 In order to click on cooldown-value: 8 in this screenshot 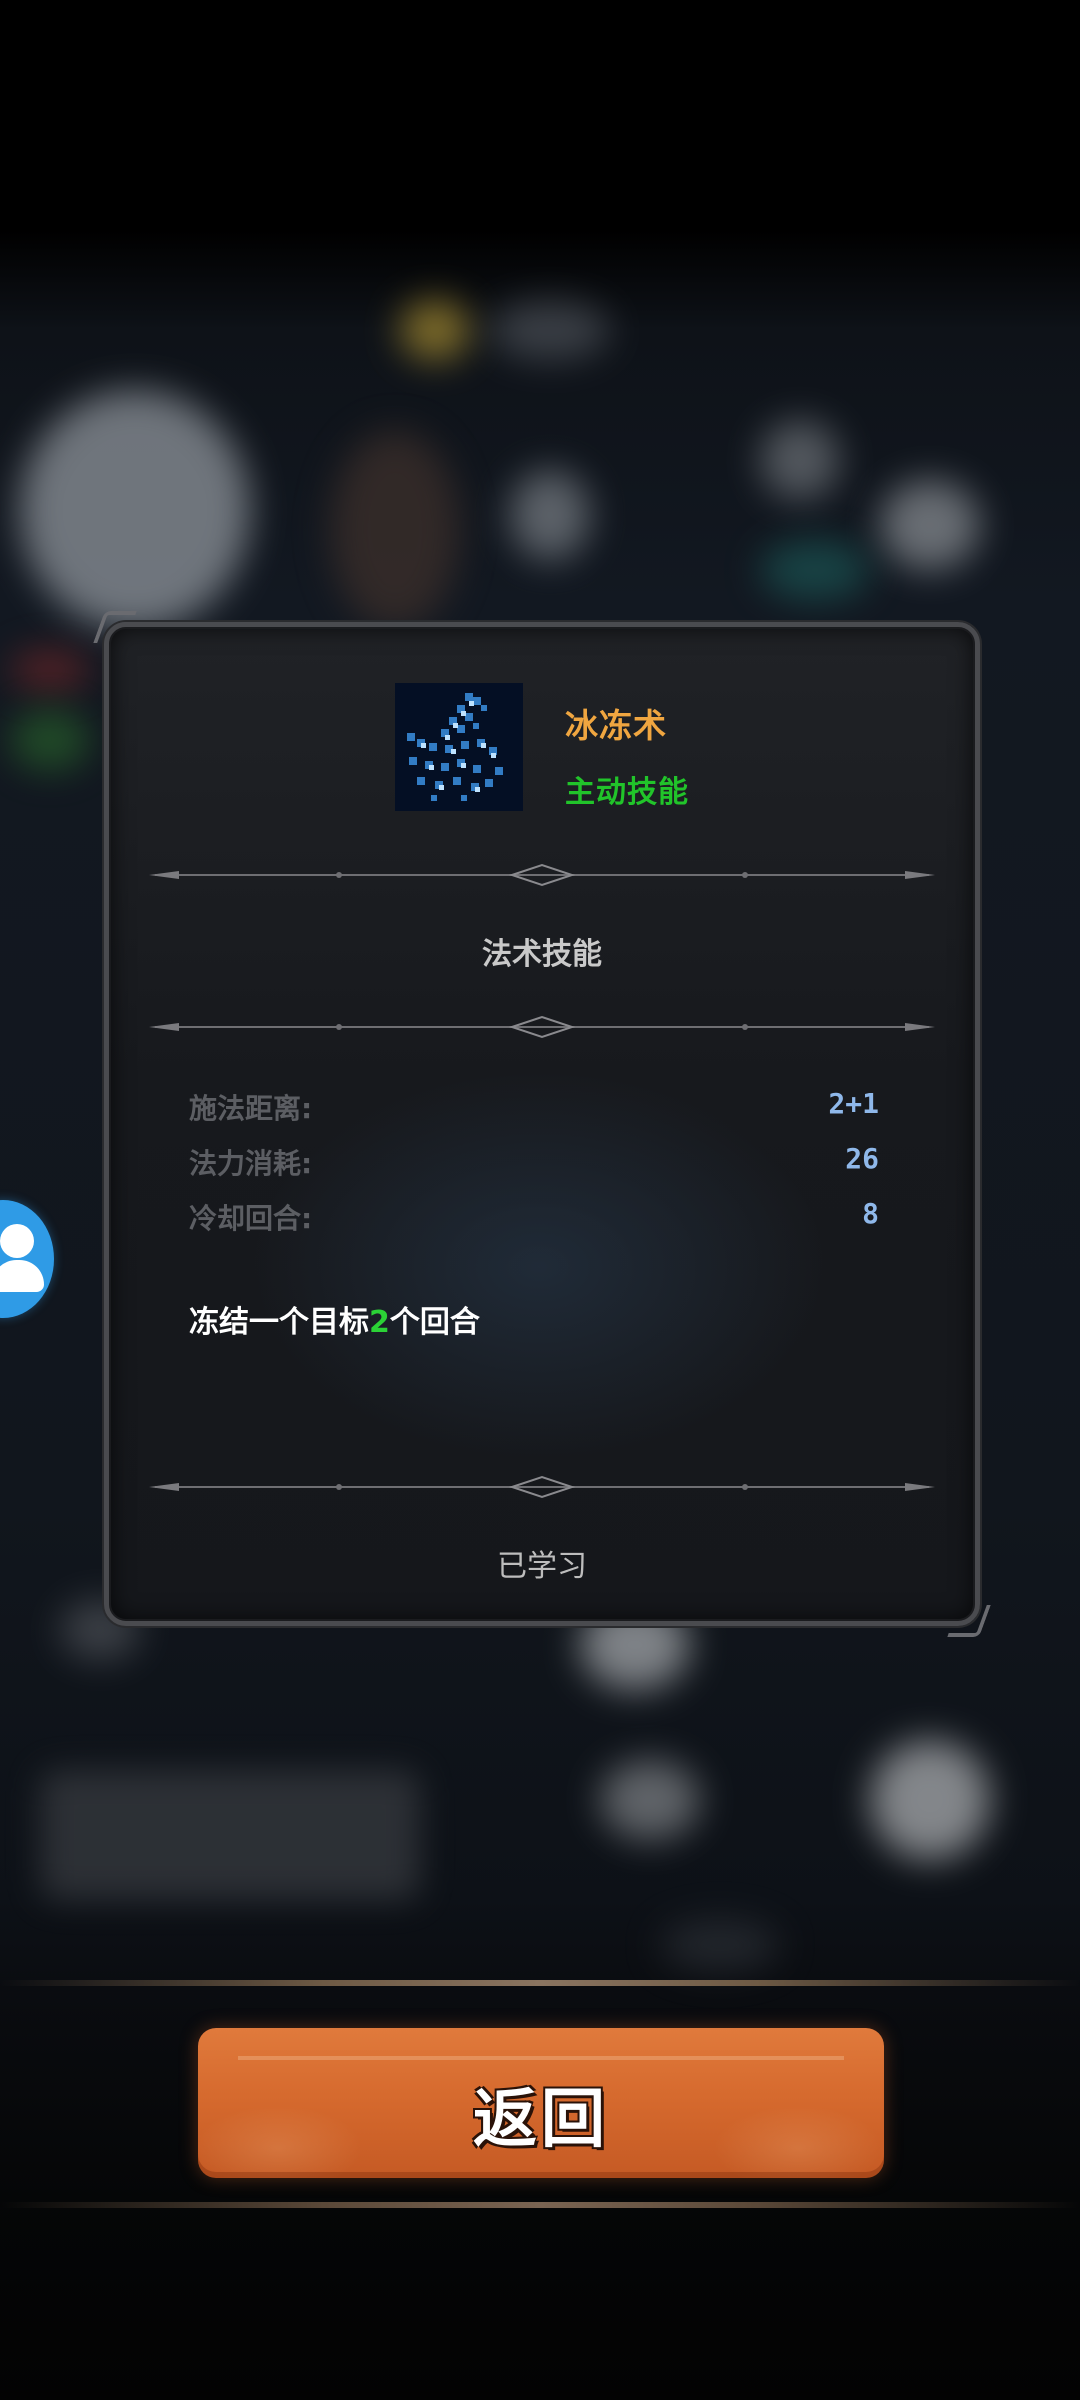, I will do `click(870, 1213)`.